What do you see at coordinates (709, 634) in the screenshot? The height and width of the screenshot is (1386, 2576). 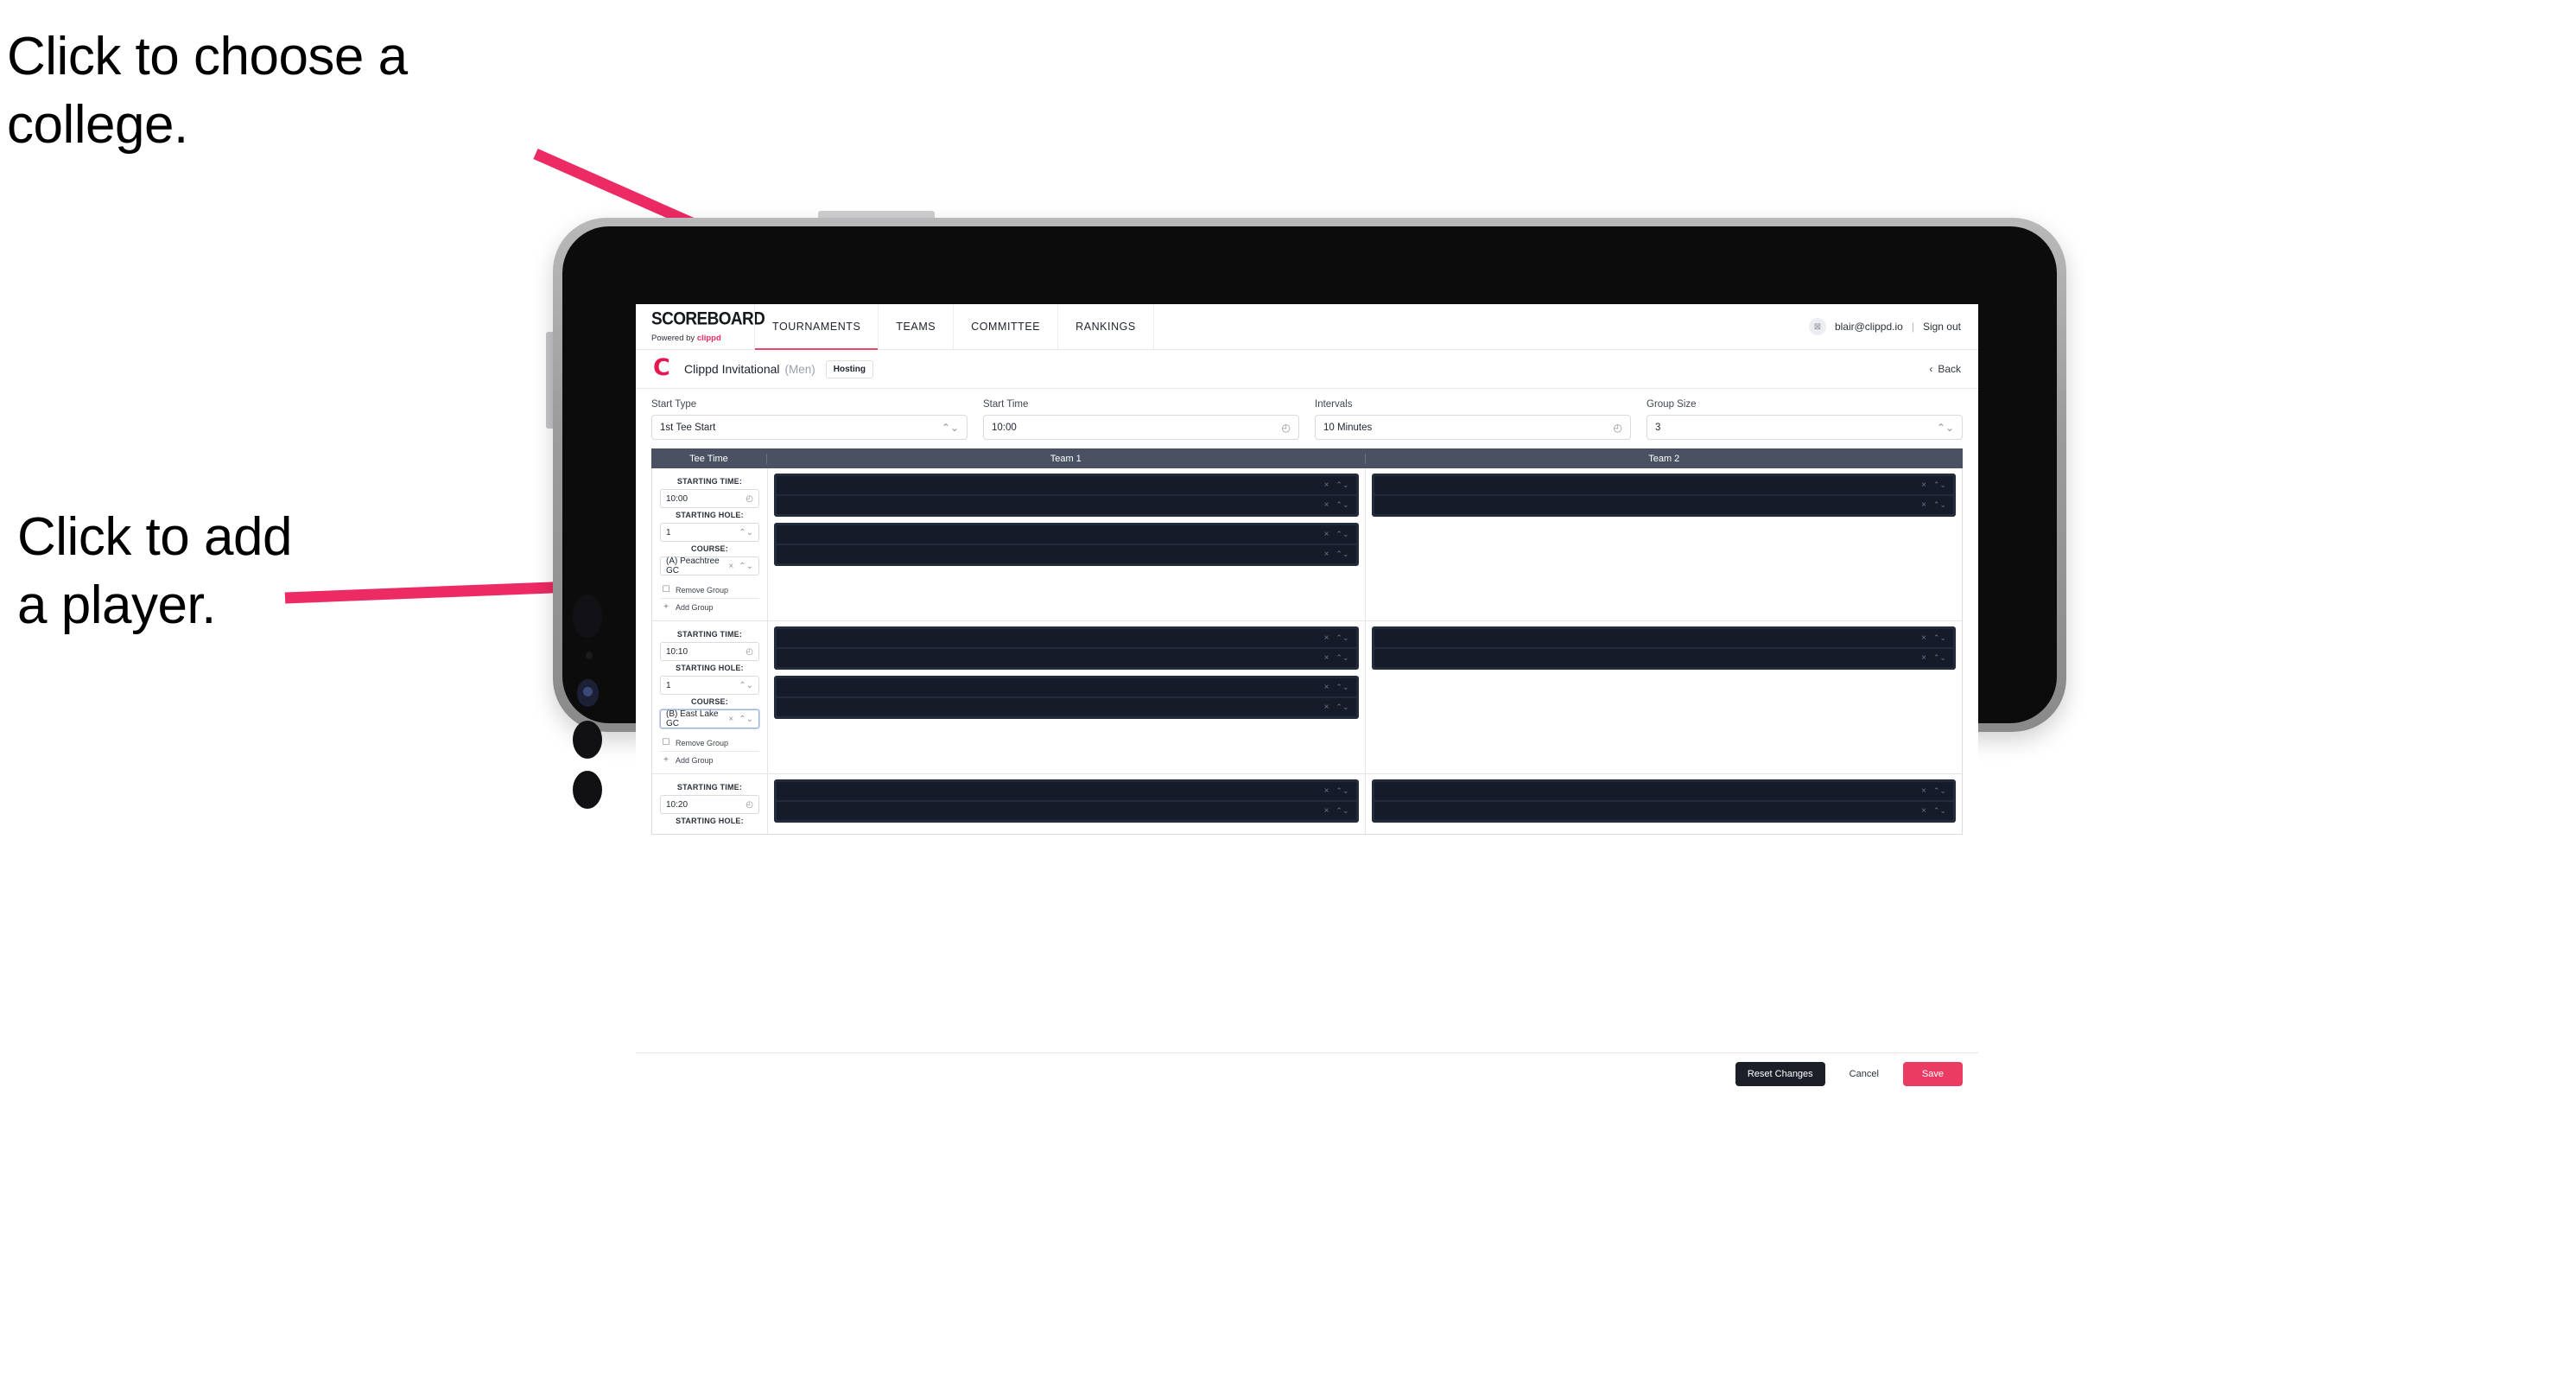 I see `starting-time-label: STARTING TIME:` at bounding box center [709, 634].